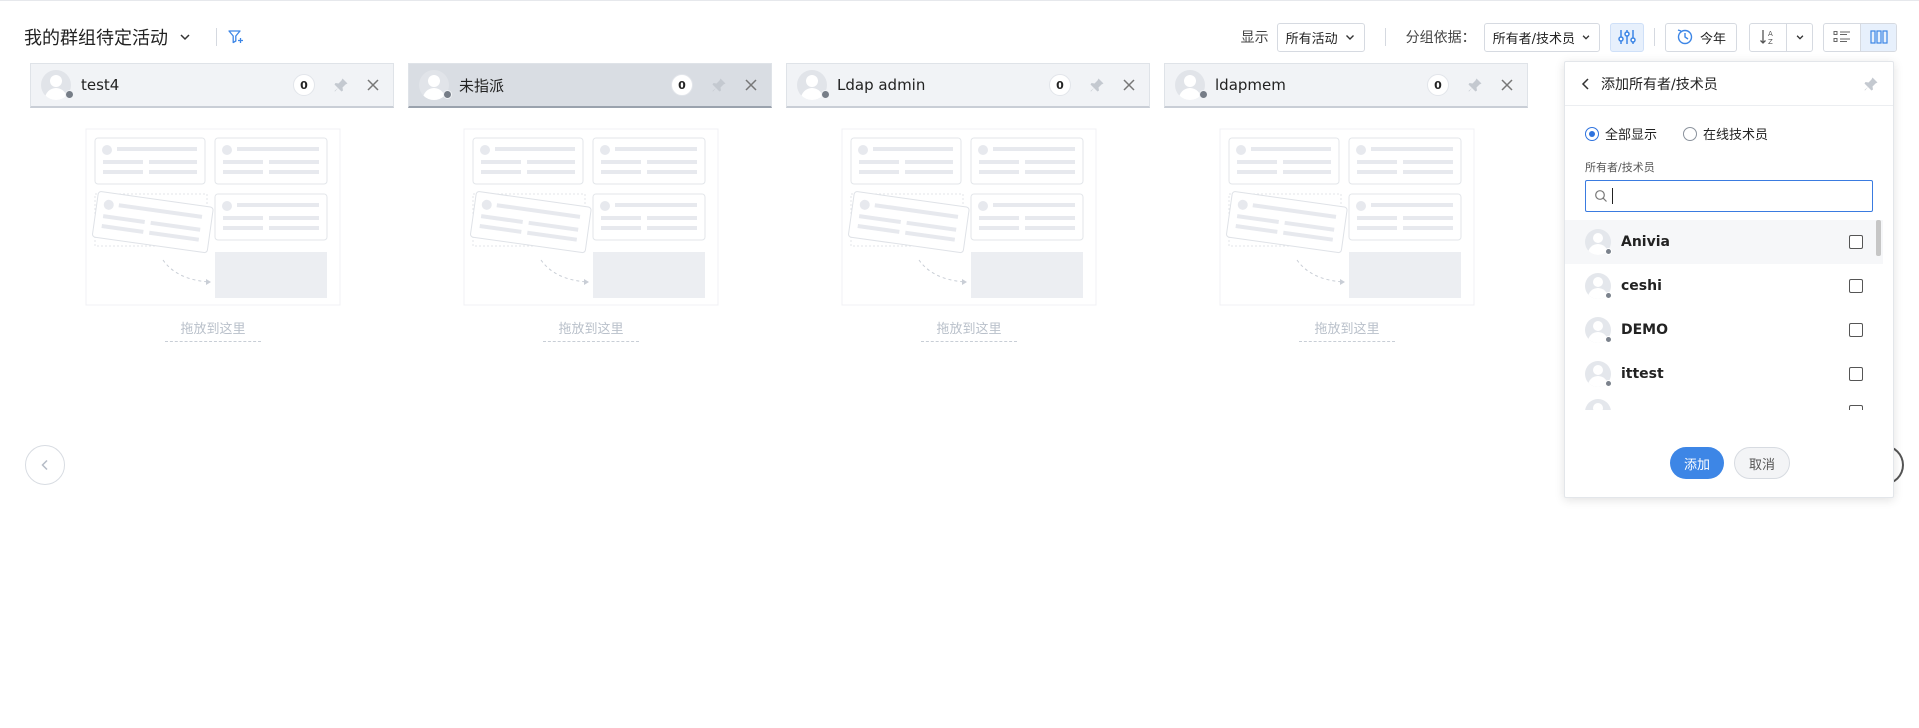 The height and width of the screenshot is (728, 1919). What do you see at coordinates (1878, 238) in the screenshot?
I see `list-scrollbar` at bounding box center [1878, 238].